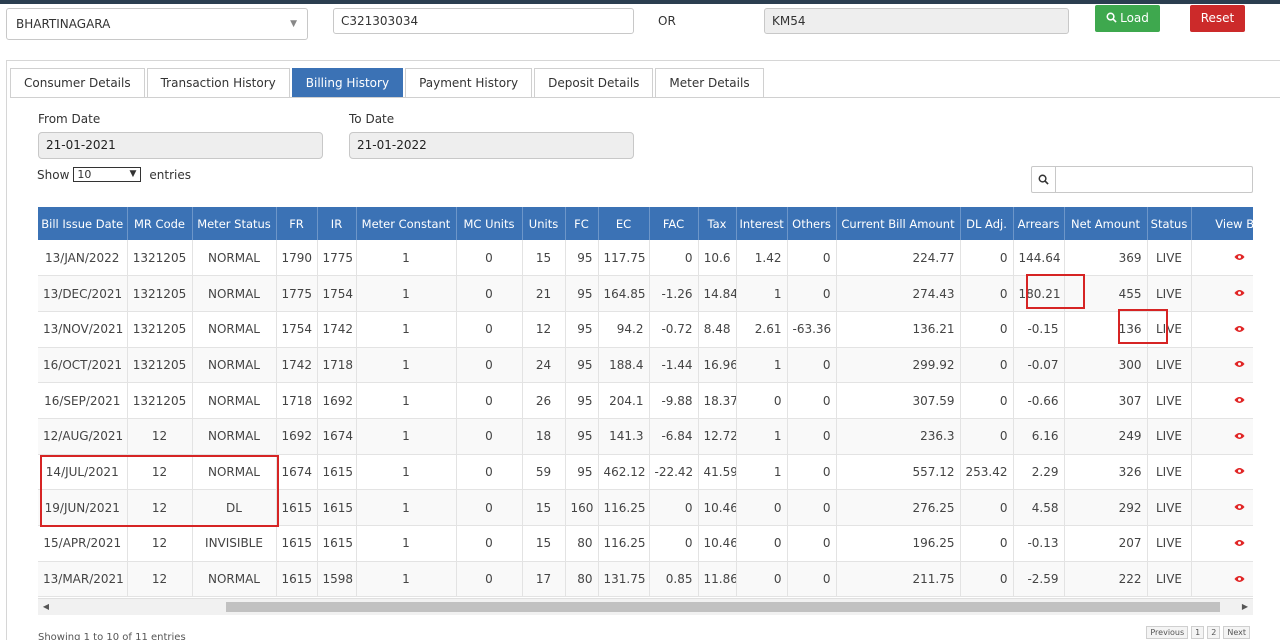 Image resolution: width=1280 pixels, height=640 pixels. Describe the element at coordinates (812, 223) in the screenshot. I see `column-header: Others` at that location.